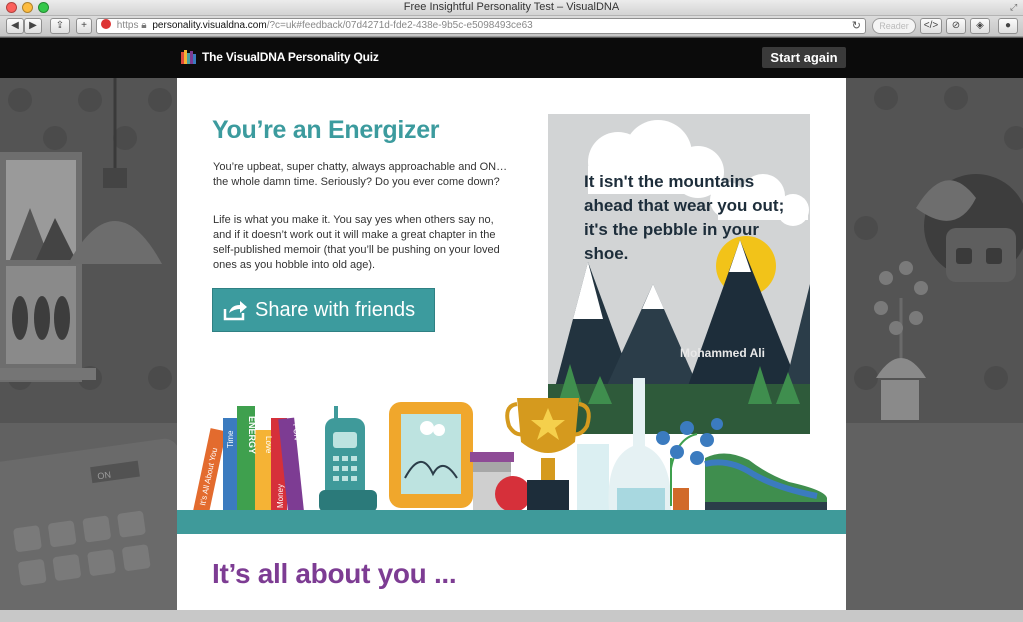  I want to click on share-button-label: Share with friends, so click(335, 310).